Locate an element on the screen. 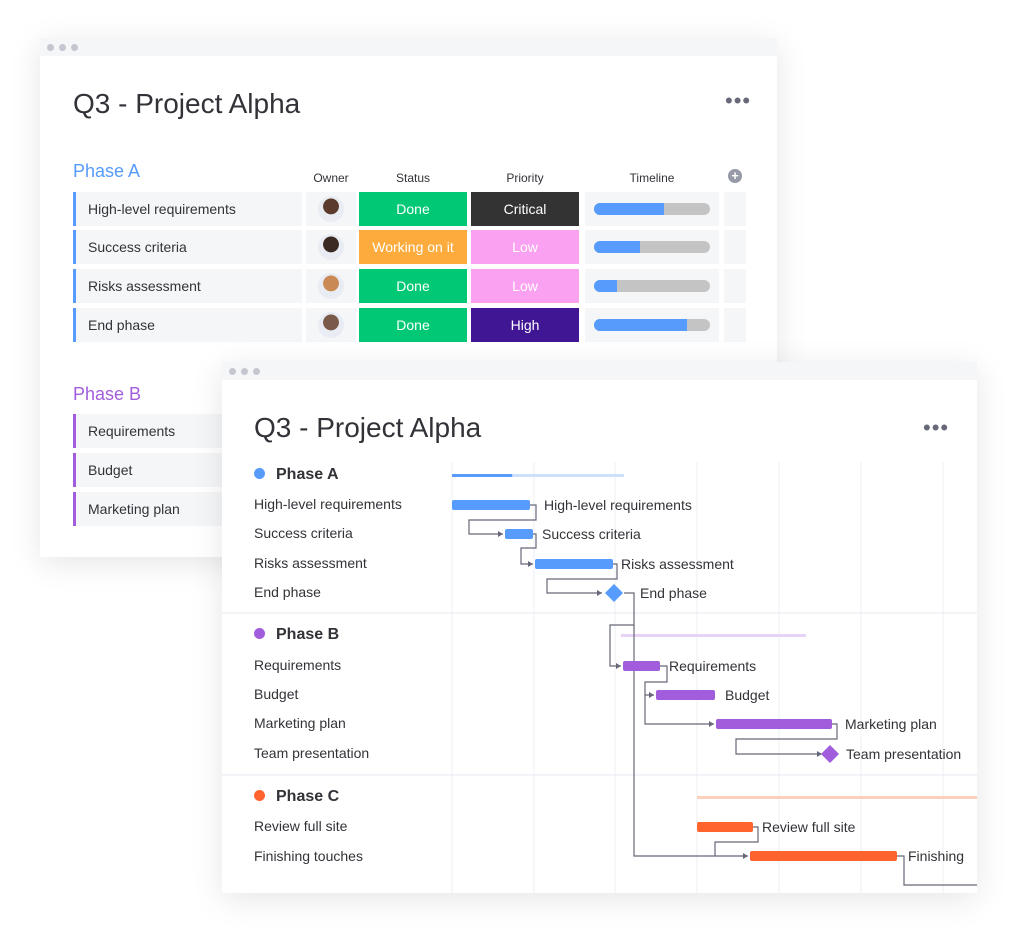 The width and height of the screenshot is (1020, 941). item-name: Success criteria is located at coordinates (187, 247).